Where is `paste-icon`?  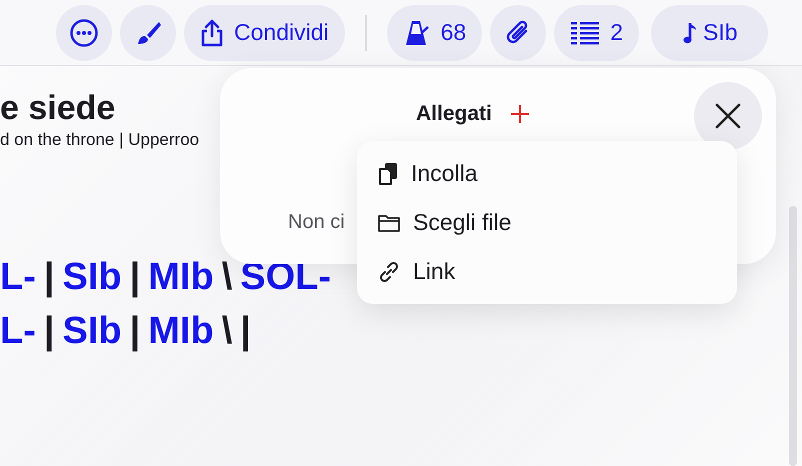 paste-icon is located at coordinates (388, 174).